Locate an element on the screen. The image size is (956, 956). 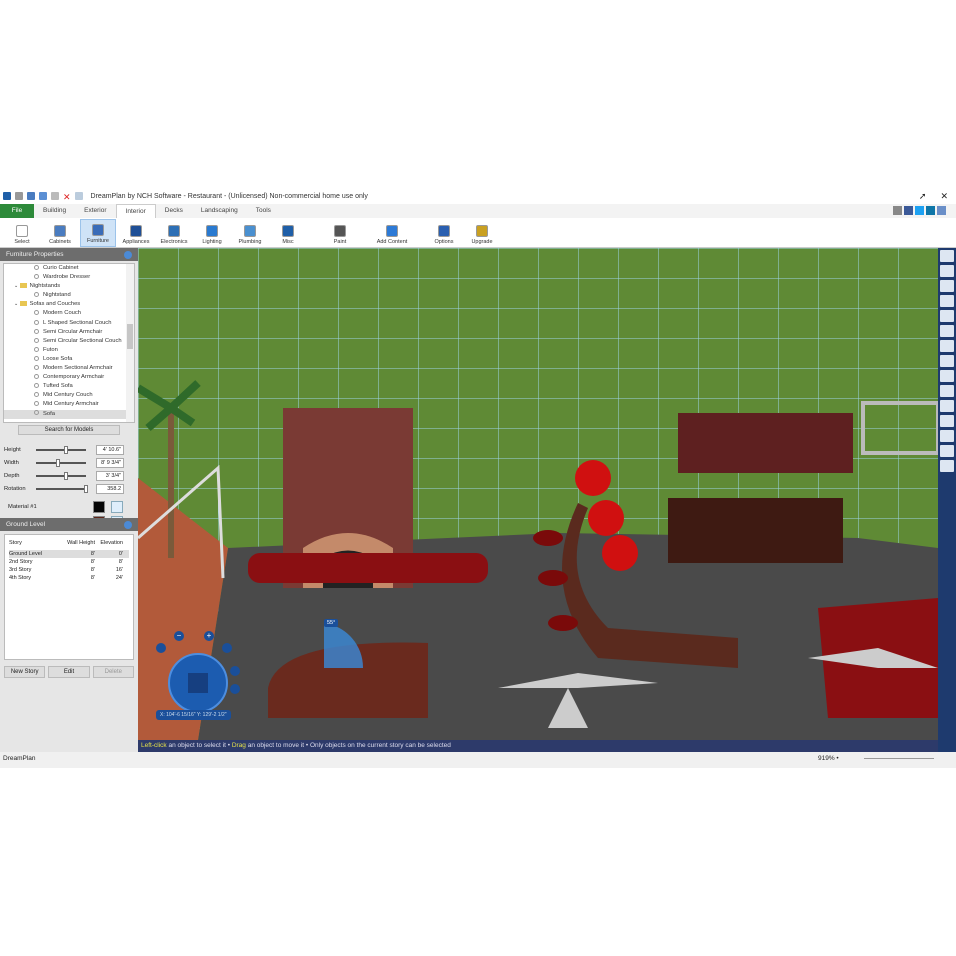
pan-pad is located at coordinates (198, 683).